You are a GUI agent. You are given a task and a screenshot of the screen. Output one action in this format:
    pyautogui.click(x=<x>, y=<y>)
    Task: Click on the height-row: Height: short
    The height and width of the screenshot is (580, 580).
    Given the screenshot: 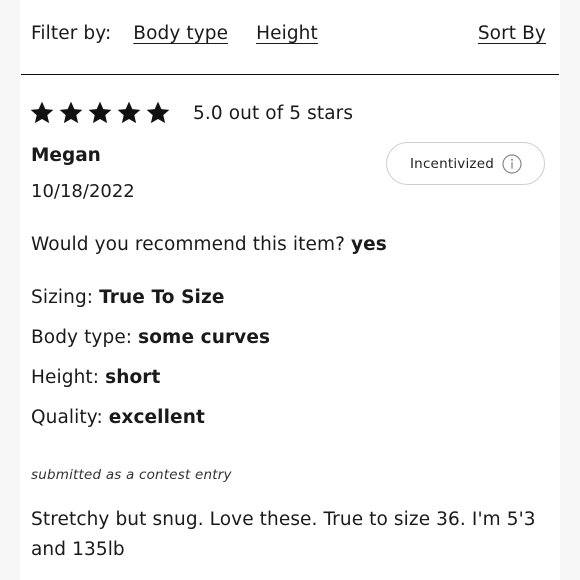 What is the action you would take?
    pyautogui.click(x=95, y=377)
    